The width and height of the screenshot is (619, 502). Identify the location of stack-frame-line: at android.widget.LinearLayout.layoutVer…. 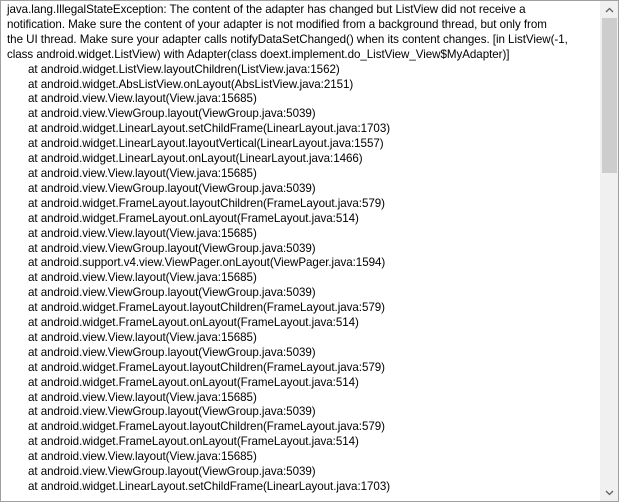
(206, 144).